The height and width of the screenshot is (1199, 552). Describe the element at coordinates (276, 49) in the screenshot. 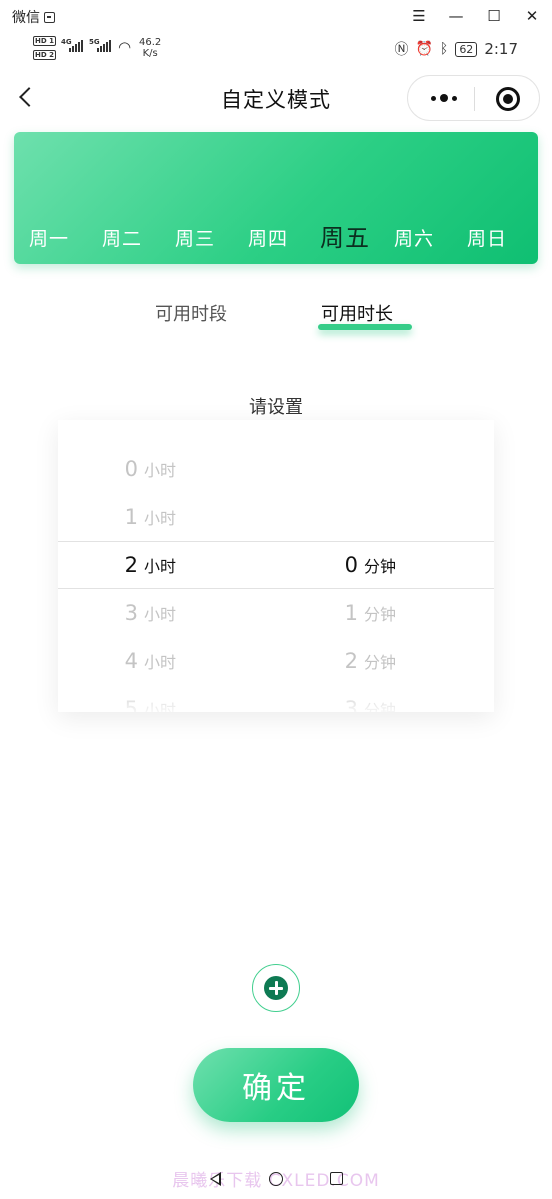

I see `status-bar: HD 1 HD 2 4G 5G ◠ 46.2 K/s Ⓝ ⏰ ᛒ 62 2:17` at that location.